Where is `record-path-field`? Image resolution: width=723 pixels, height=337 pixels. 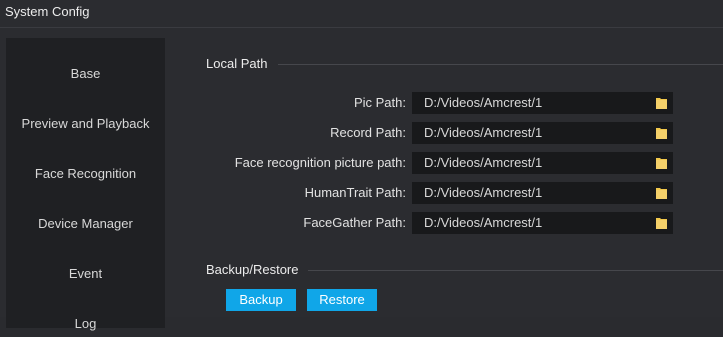 record-path-field is located at coordinates (542, 133).